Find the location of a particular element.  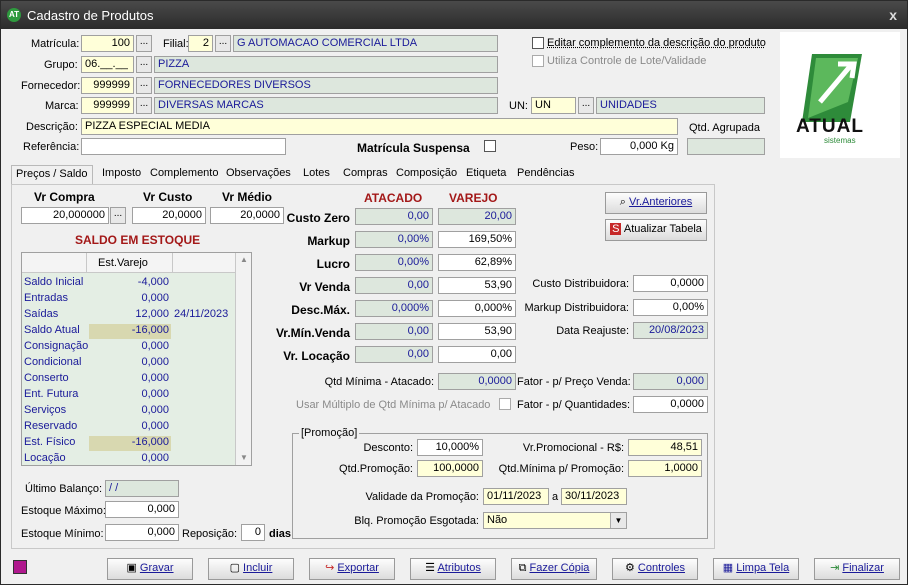

scroll-down-icon: ▼ is located at coordinates (244, 457).